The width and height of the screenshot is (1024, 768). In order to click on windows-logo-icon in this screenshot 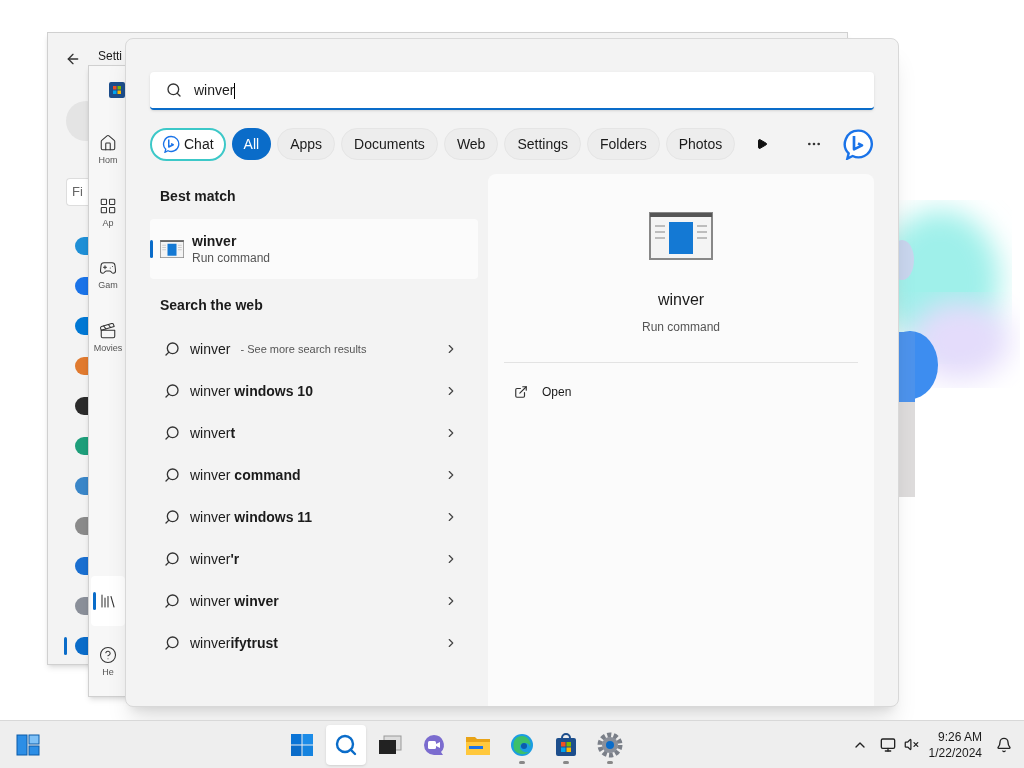, I will do `click(301, 744)`.